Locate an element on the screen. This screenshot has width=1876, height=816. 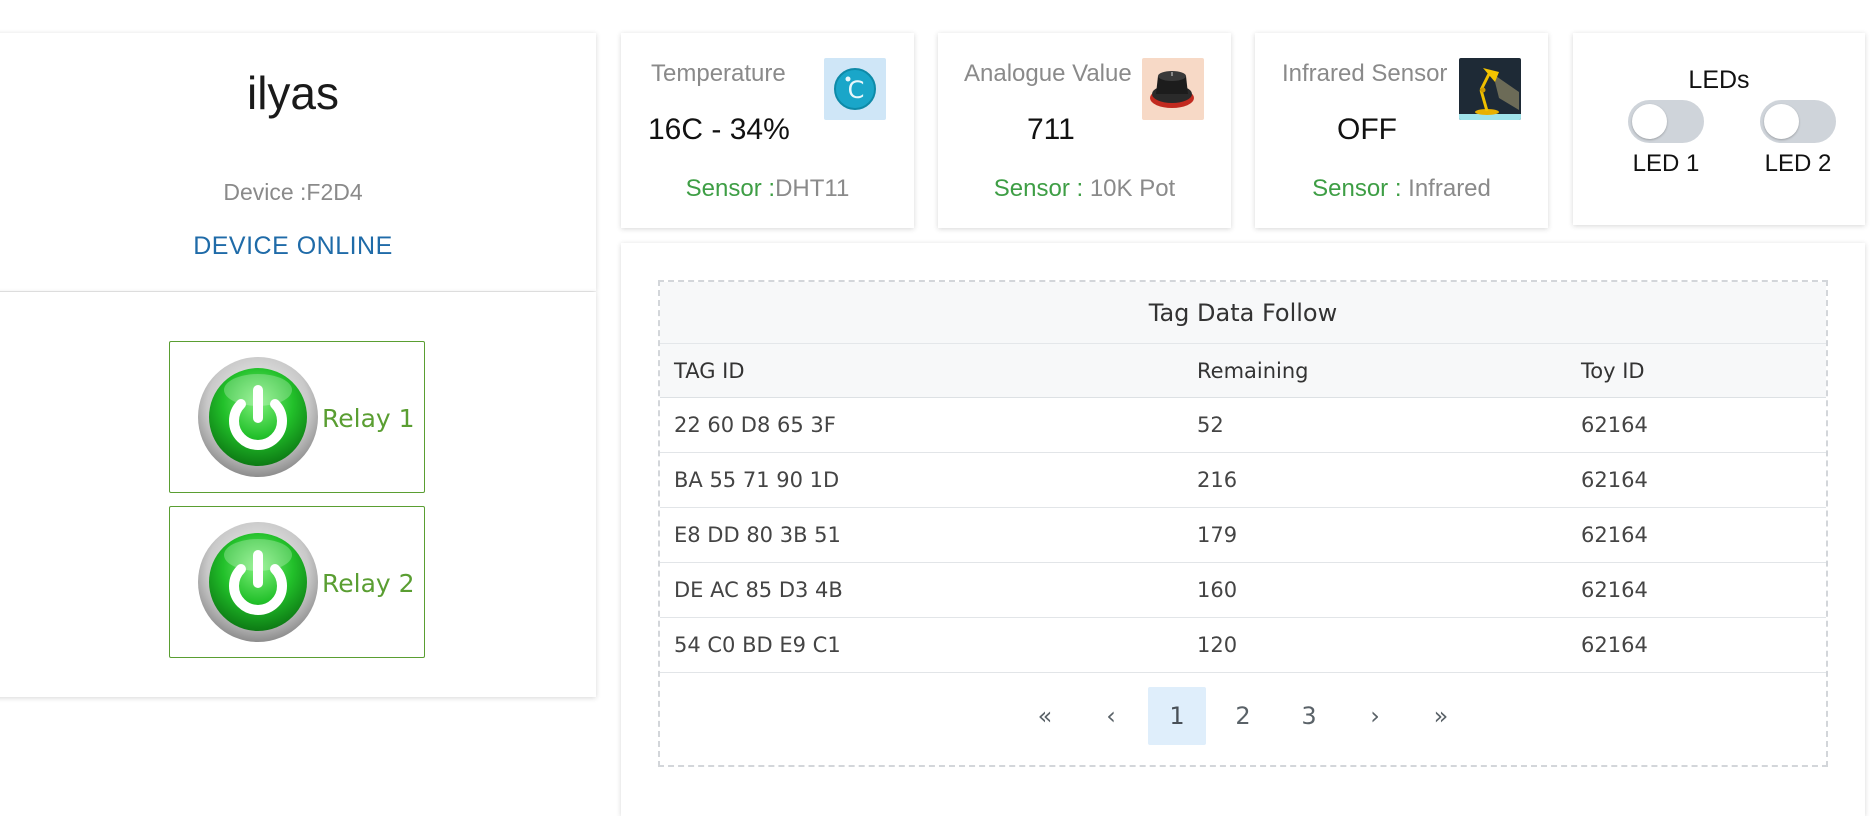
temperature-sensor-info: Sensor :DHT11 is located at coordinates (767, 189).